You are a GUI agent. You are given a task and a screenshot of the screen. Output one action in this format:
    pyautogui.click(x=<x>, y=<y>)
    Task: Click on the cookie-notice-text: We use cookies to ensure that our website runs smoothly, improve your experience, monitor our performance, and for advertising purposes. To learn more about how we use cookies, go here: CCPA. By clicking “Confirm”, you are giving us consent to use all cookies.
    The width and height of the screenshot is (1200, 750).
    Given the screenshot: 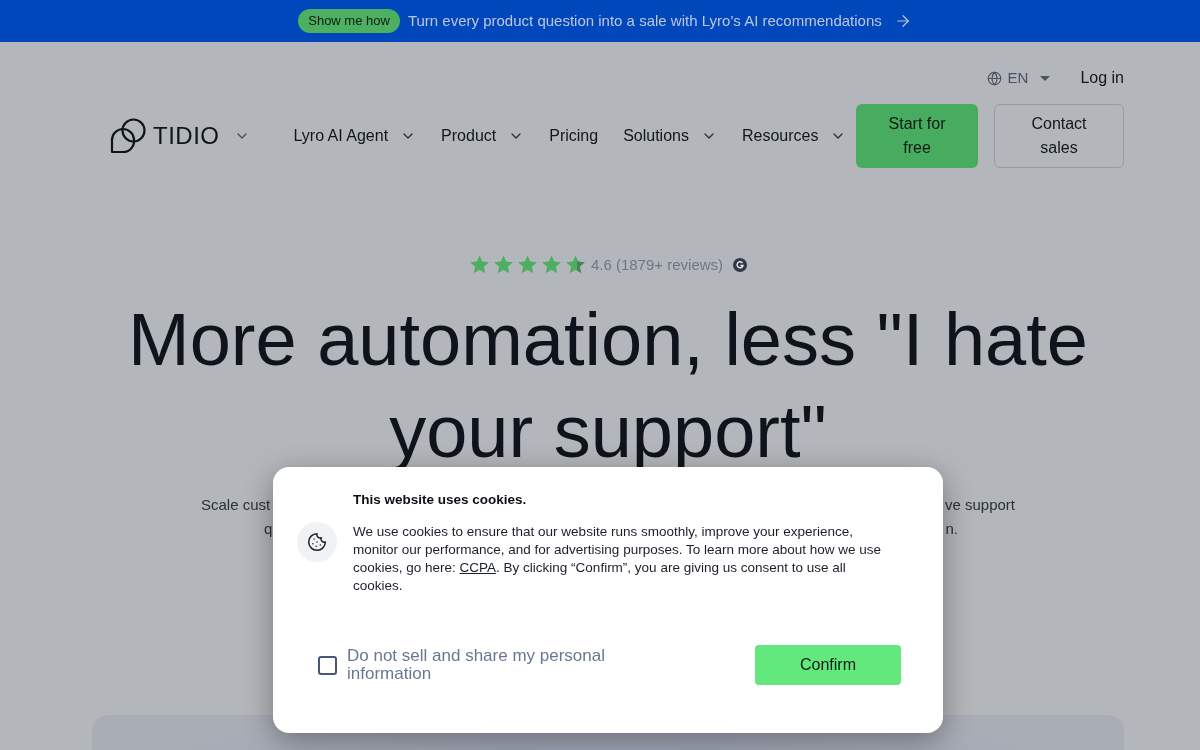 What is the action you would take?
    pyautogui.click(x=618, y=559)
    